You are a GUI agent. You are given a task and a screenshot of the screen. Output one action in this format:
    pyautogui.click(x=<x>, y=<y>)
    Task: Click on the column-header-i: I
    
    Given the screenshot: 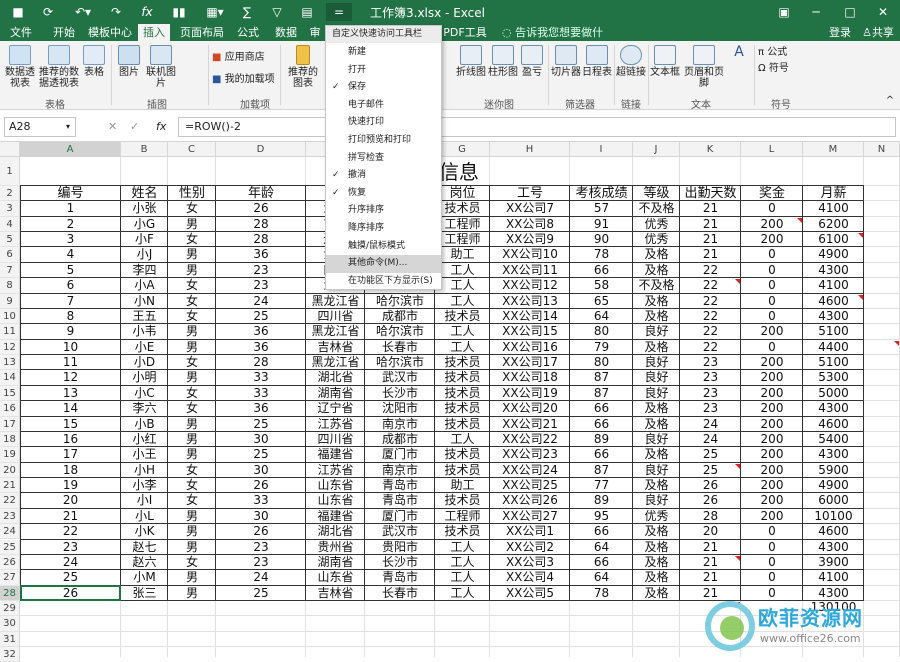 What is the action you would take?
    pyautogui.click(x=601, y=149)
    